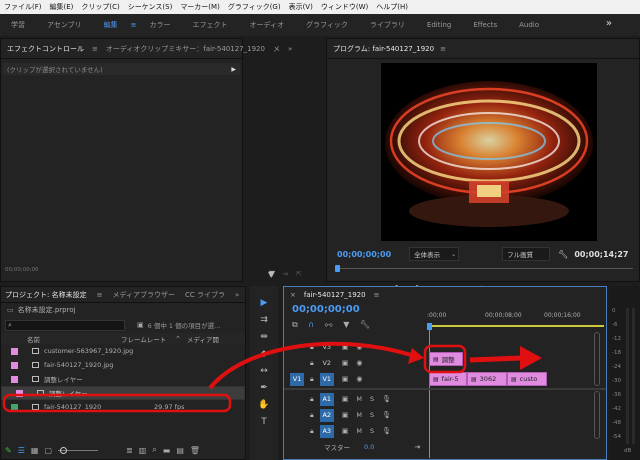  Describe the element at coordinates (264, 422) in the screenshot. I see `type-tool-icon: T` at that location.